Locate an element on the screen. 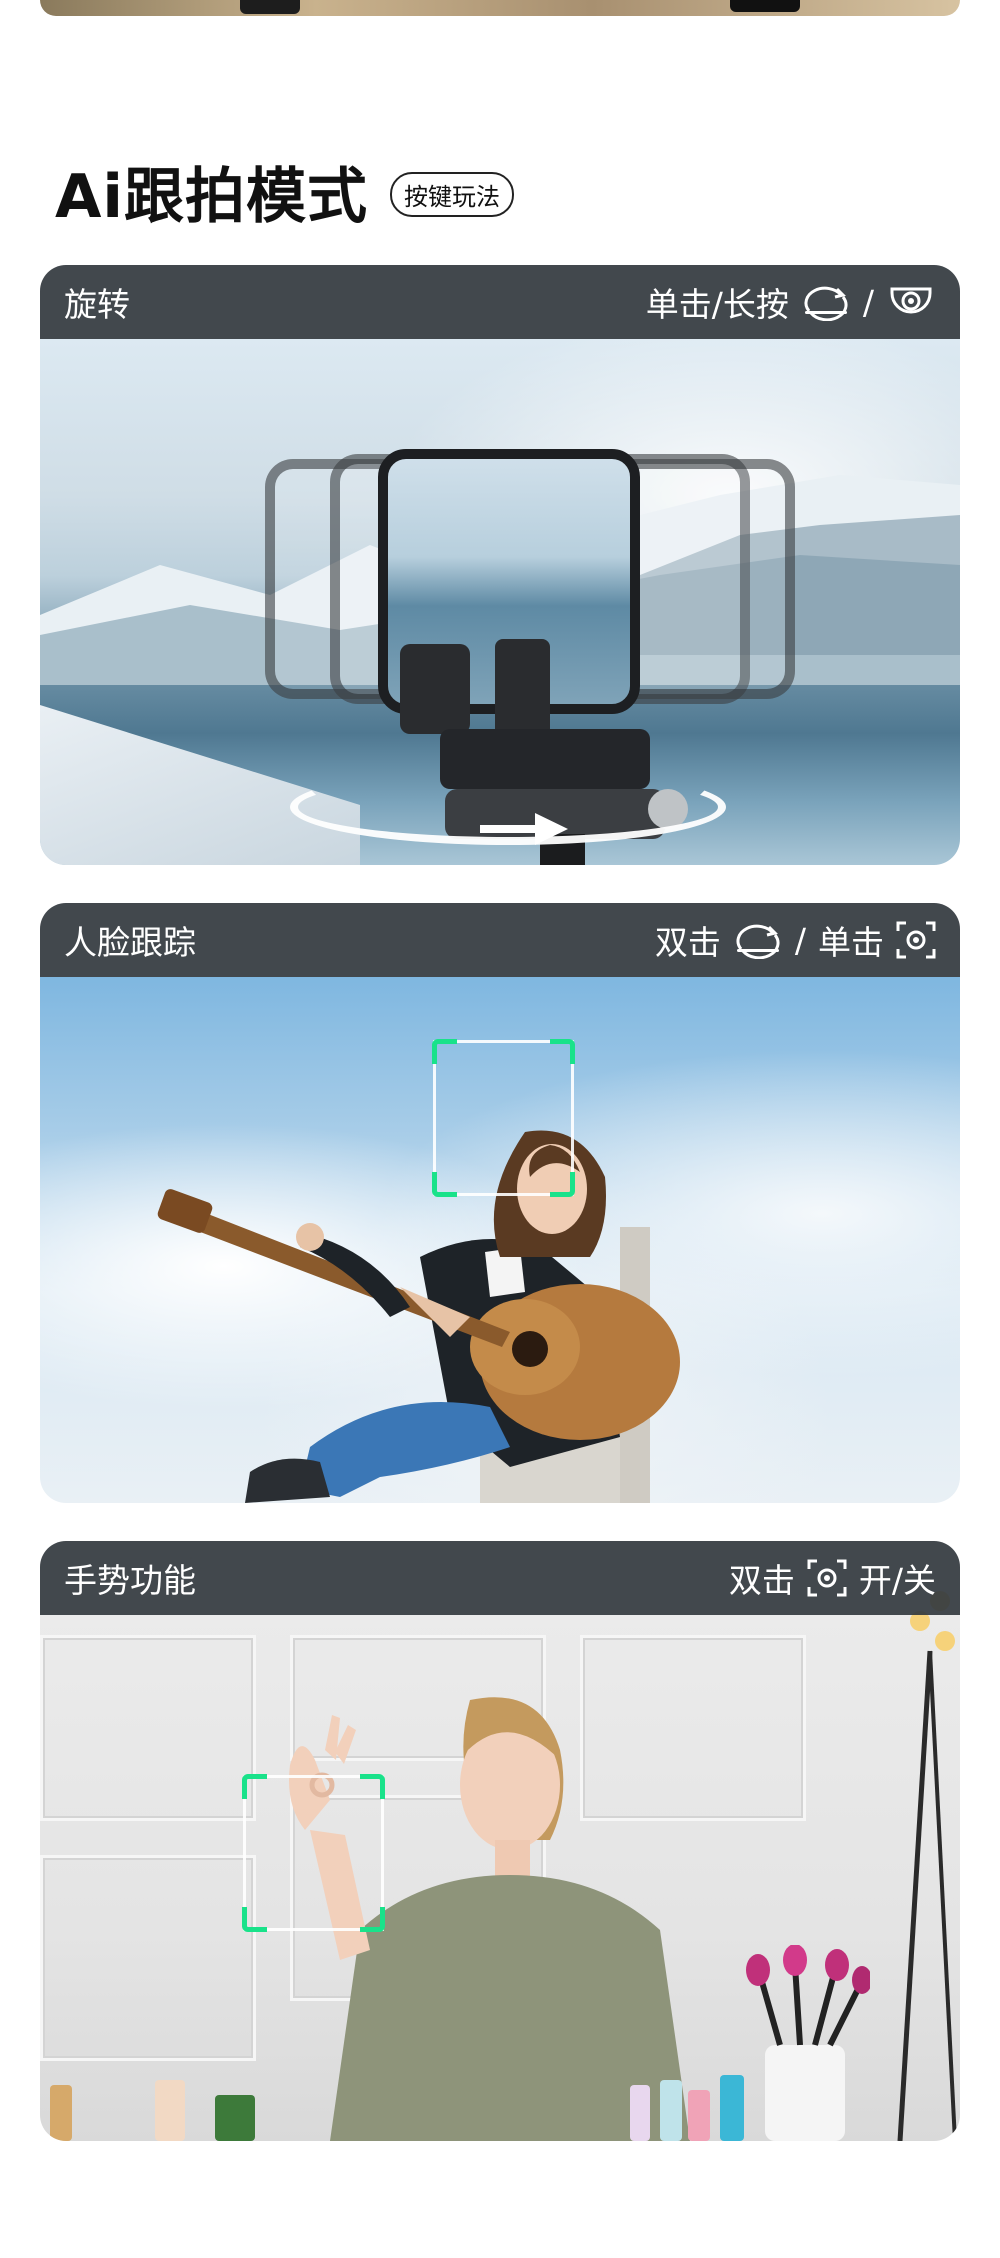  gesture-tracking-frame is located at coordinates (313, 1853).